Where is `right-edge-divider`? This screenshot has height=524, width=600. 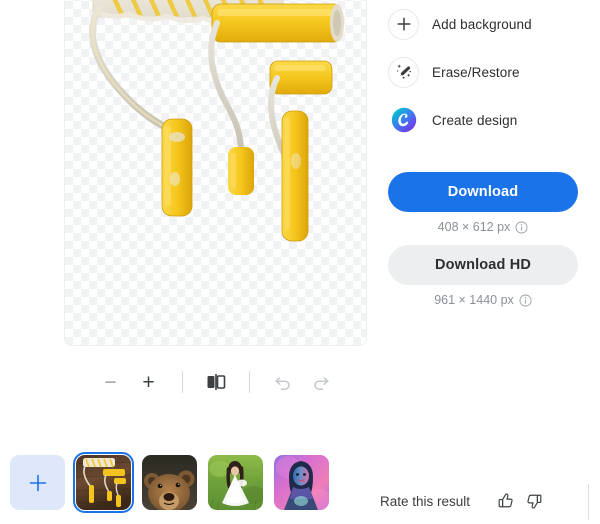 right-edge-divider is located at coordinates (588, 502).